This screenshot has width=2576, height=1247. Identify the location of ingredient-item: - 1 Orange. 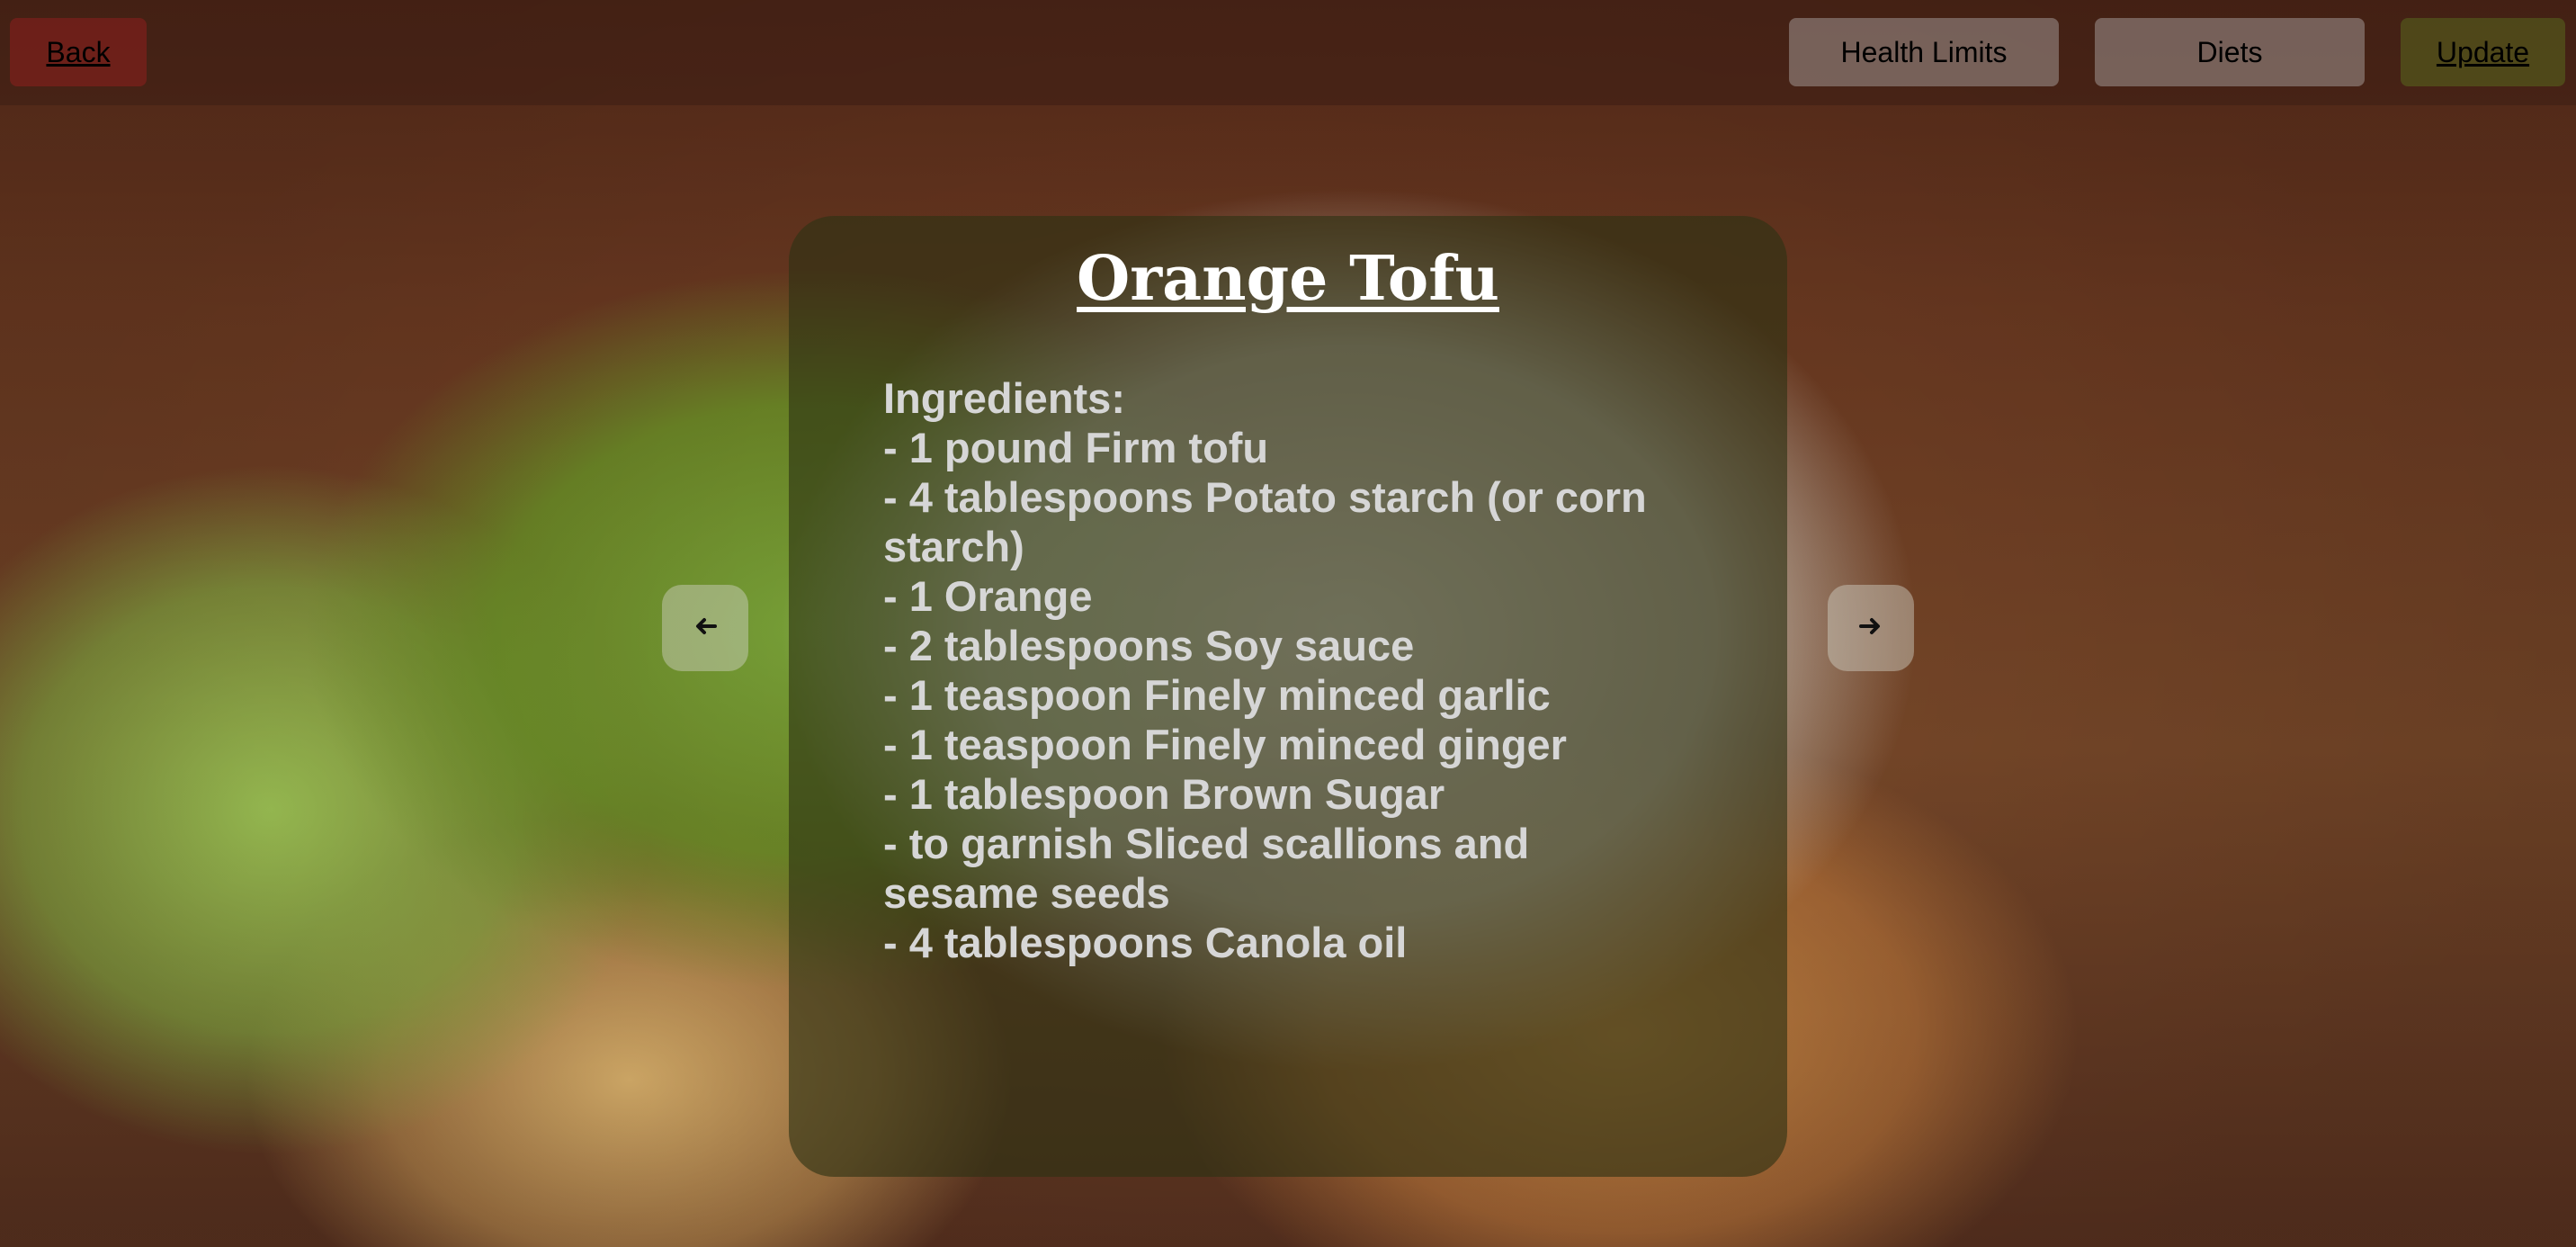
(988, 596).